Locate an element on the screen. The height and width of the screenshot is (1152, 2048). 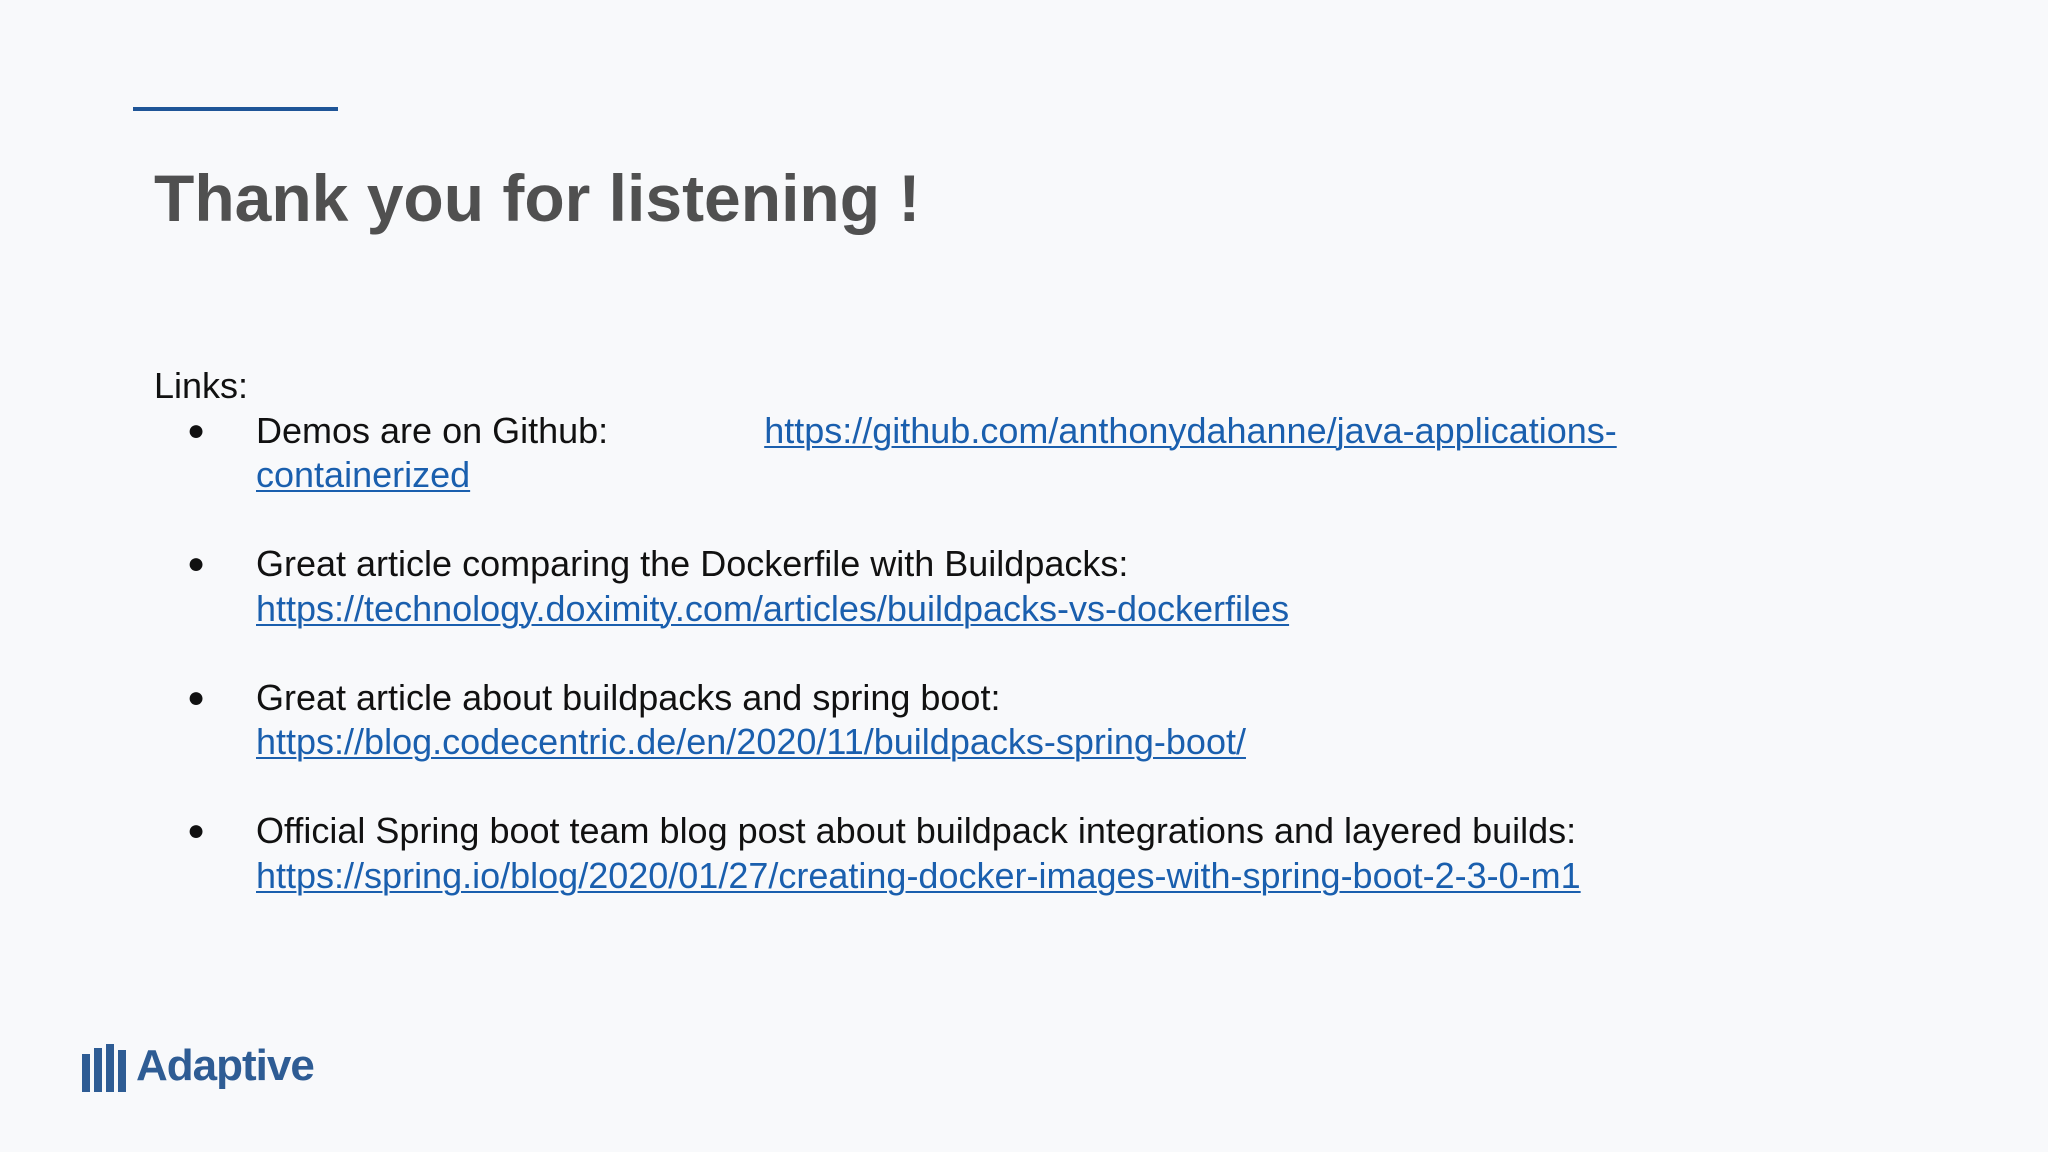
adaptive-logo: Adaptive is located at coordinates (198, 1066).